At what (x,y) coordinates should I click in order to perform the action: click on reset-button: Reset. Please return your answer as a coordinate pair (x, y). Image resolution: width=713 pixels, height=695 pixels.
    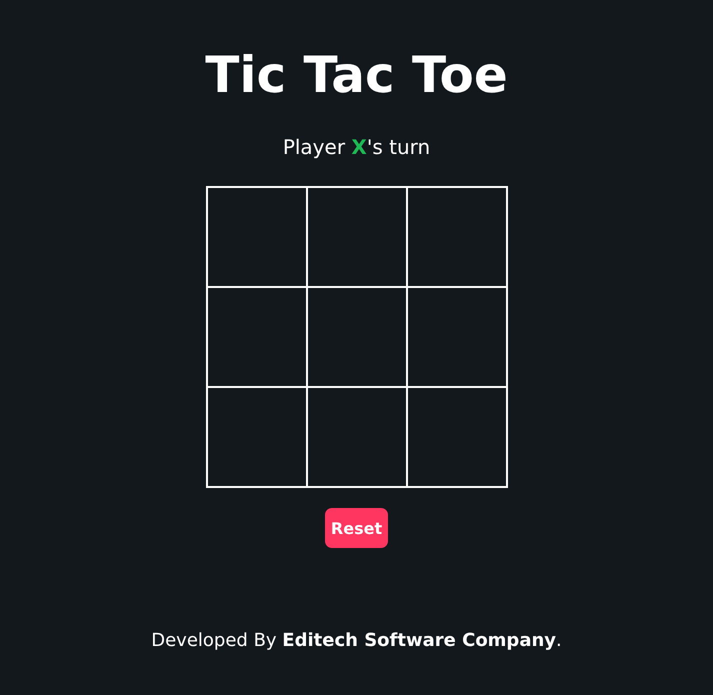
    Looking at the image, I should click on (356, 528).